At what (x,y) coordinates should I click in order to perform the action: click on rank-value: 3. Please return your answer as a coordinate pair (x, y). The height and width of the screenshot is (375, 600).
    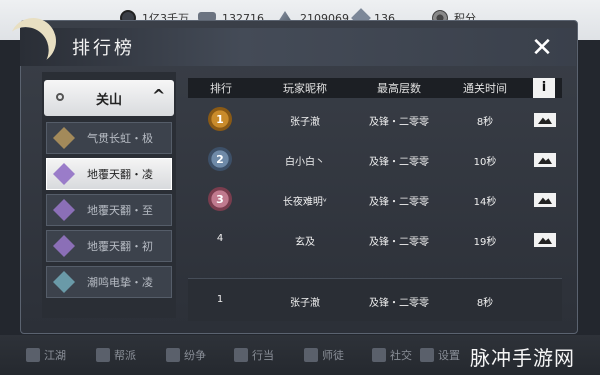
    Looking at the image, I should click on (220, 199).